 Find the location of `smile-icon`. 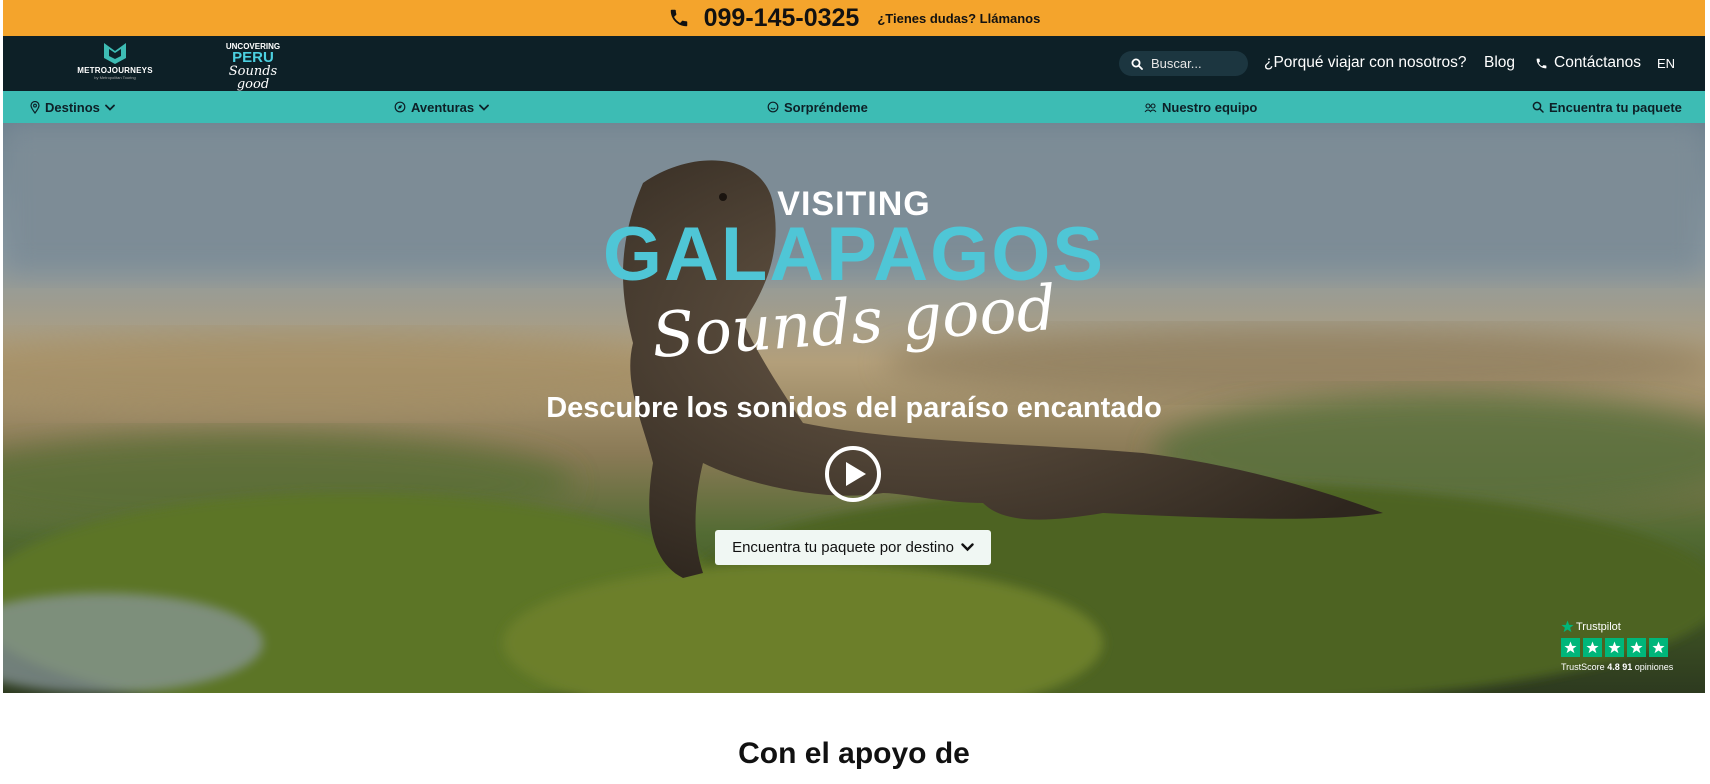

smile-icon is located at coordinates (773, 107).